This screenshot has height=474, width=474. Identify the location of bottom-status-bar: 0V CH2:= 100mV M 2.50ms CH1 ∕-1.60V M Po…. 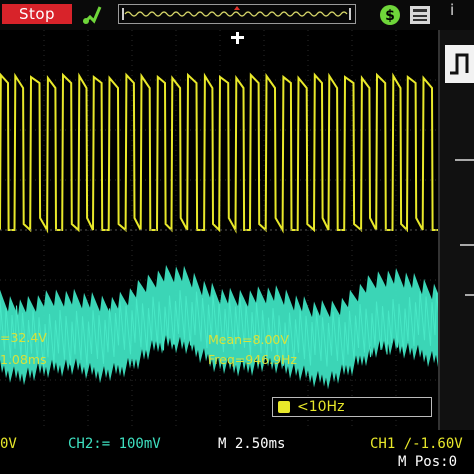
(237, 452).